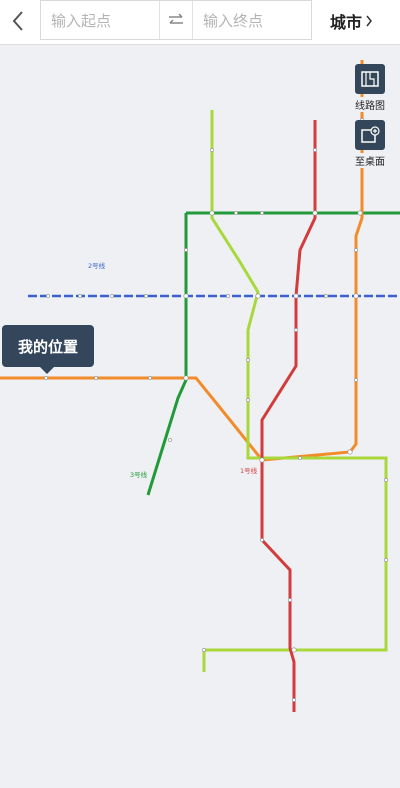  Describe the element at coordinates (47, 346) in the screenshot. I see `my-location-label: 我的位置` at that location.